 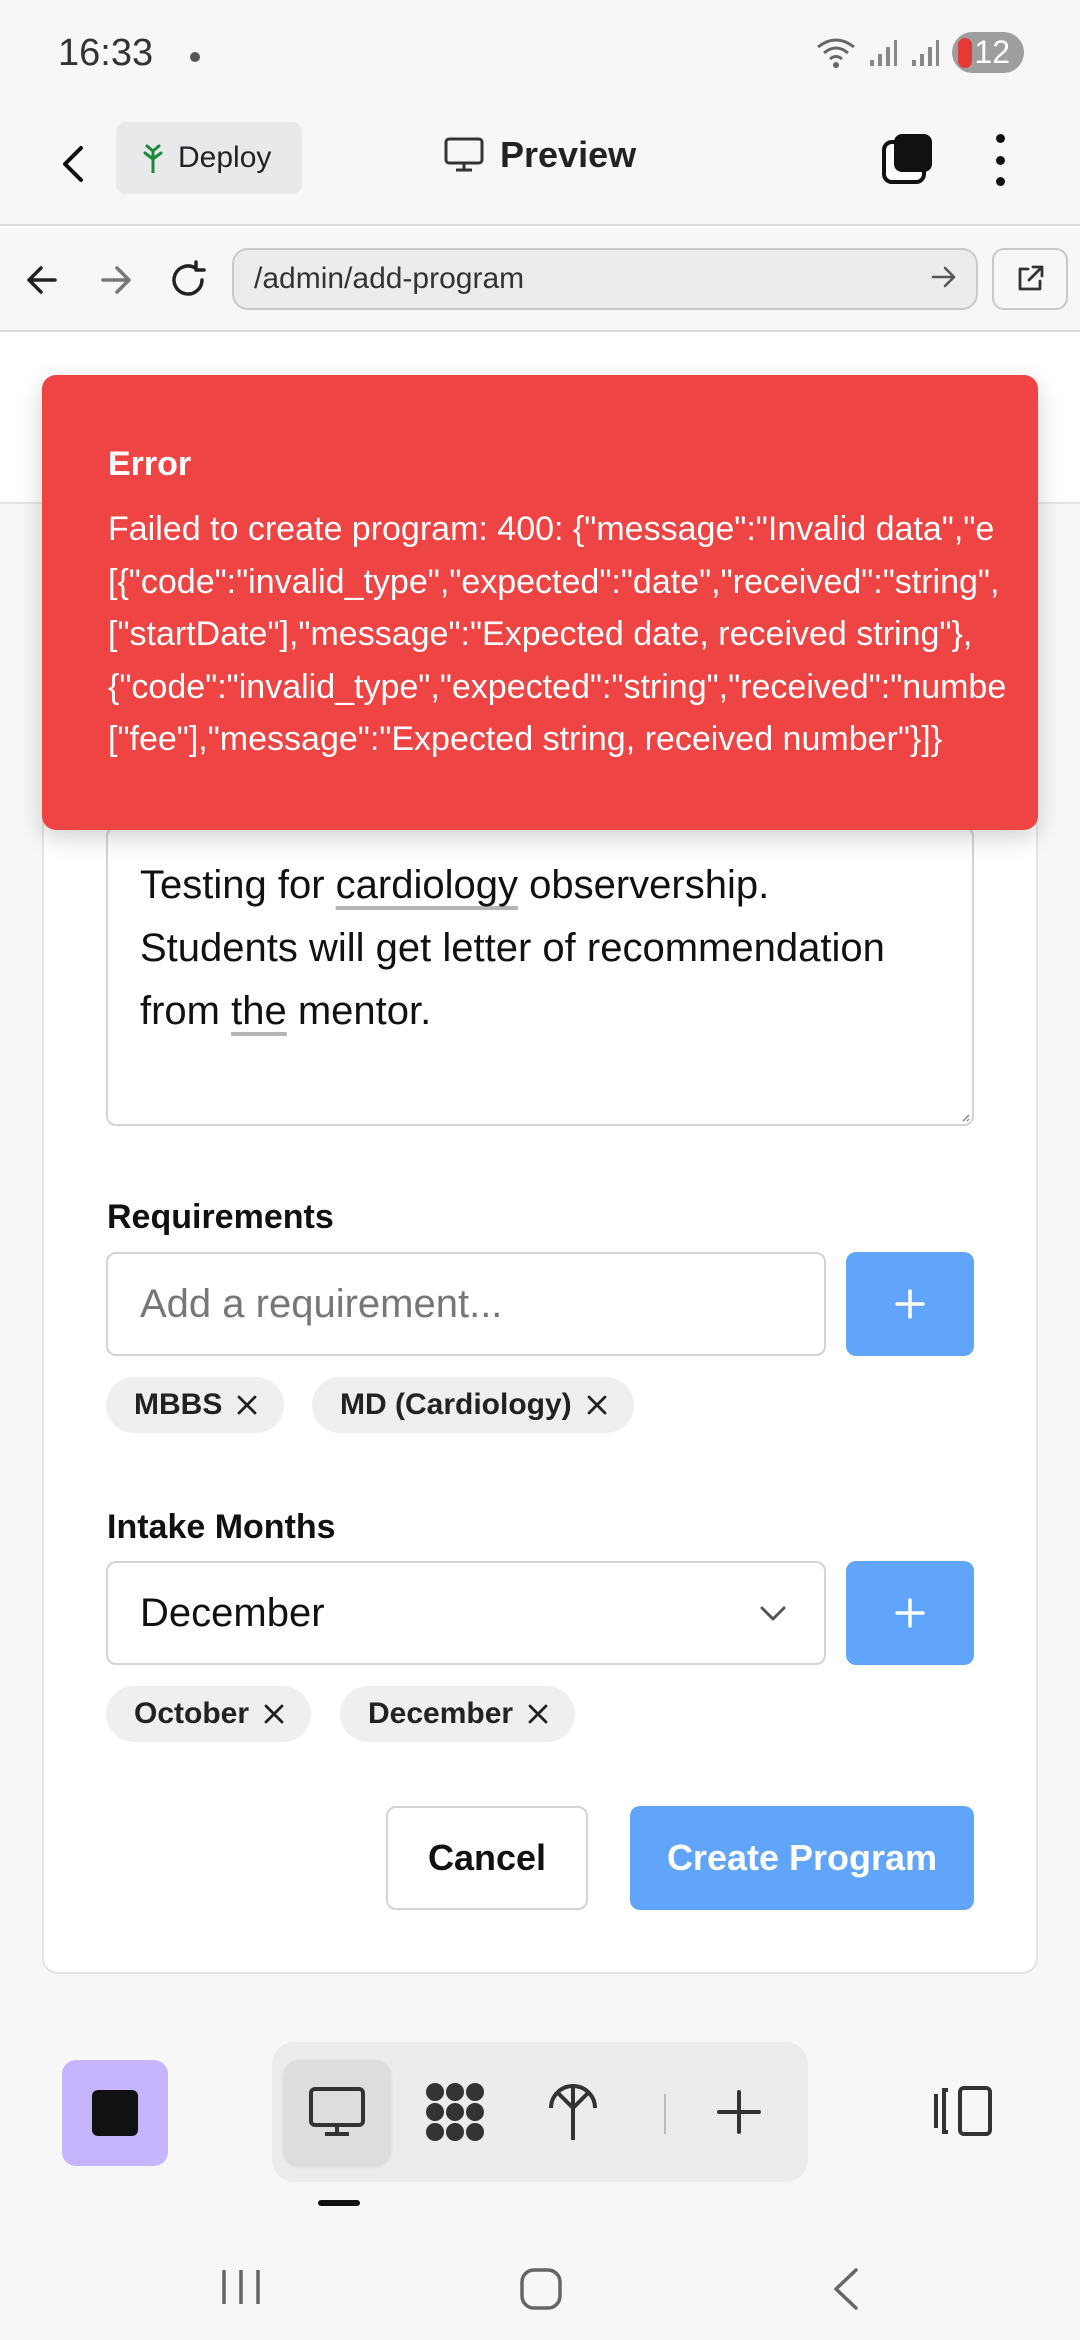 I want to click on deploy-tool-button, so click(x=573, y=2112).